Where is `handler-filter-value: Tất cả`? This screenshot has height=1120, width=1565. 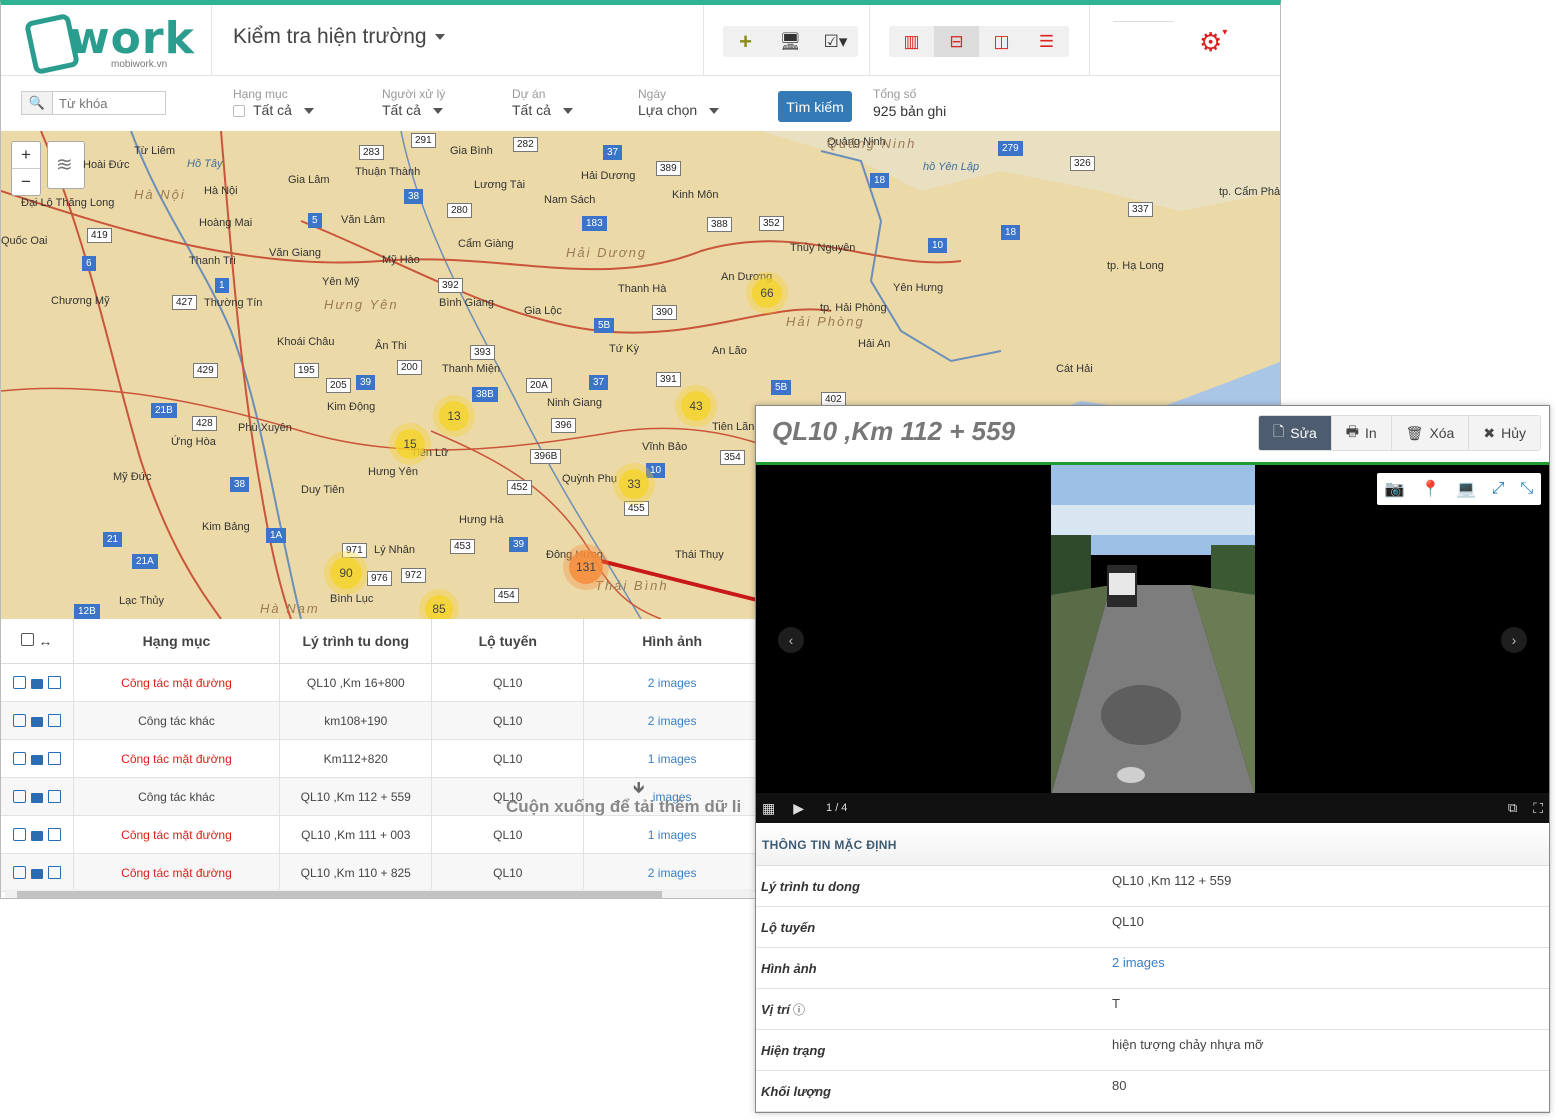 handler-filter-value: Tất cả is located at coordinates (401, 110).